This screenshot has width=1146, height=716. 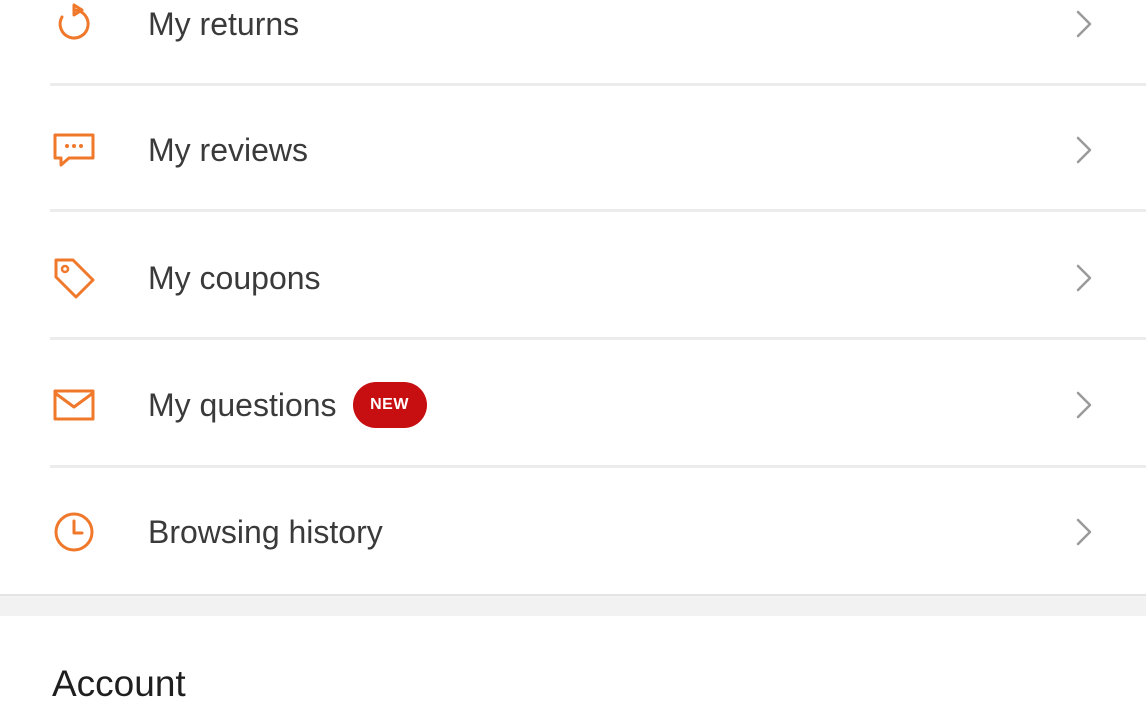 I want to click on menu-item-label: My reviews, so click(x=228, y=150).